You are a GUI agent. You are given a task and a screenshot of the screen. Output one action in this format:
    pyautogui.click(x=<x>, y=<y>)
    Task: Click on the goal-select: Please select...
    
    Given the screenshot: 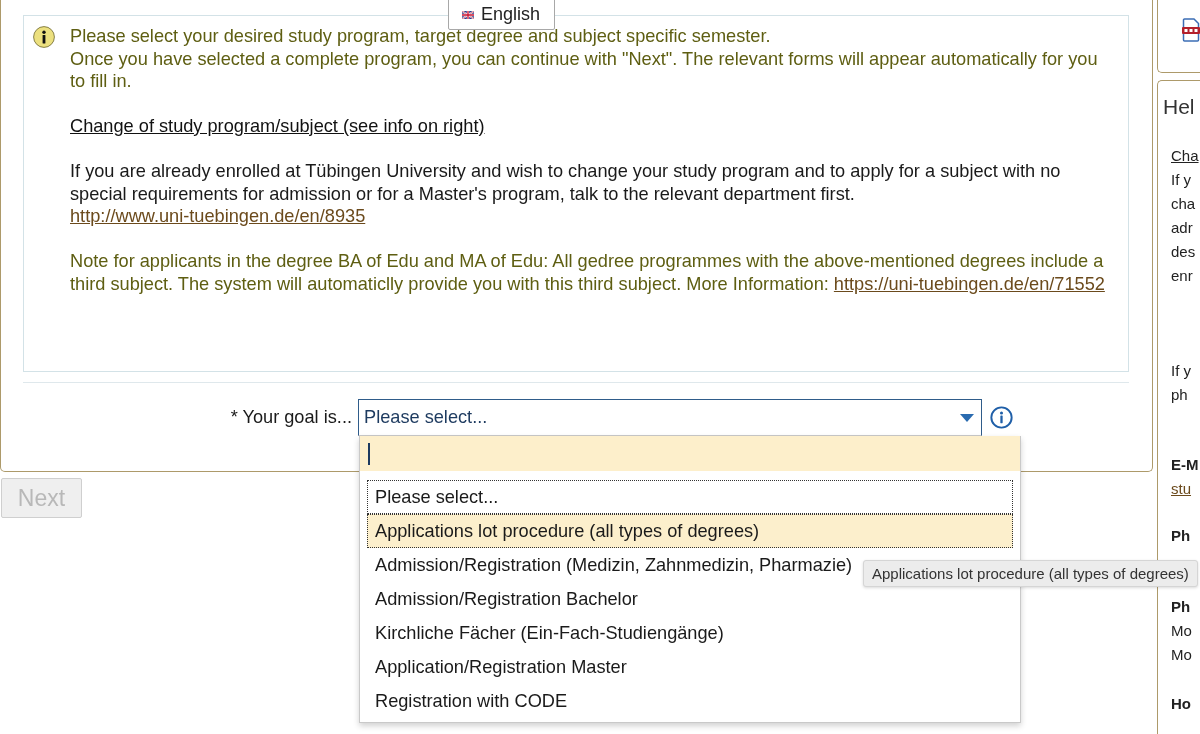 What is the action you would take?
    pyautogui.click(x=670, y=417)
    